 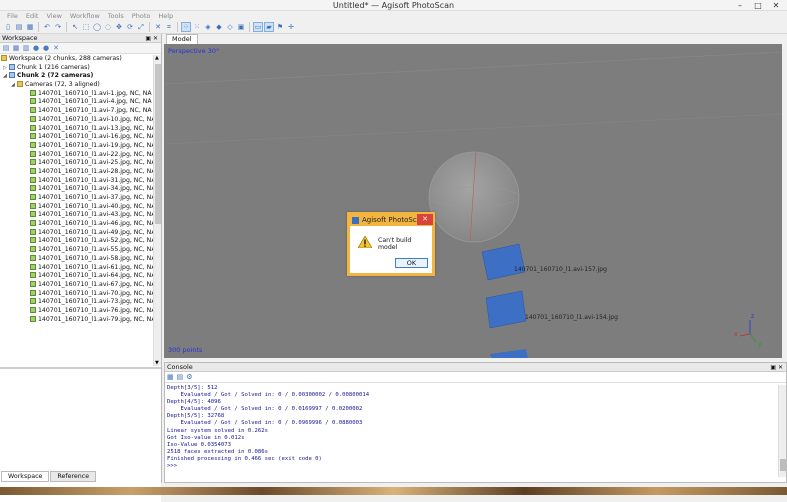 I want to click on menu-edit: Edit, so click(x=32, y=16).